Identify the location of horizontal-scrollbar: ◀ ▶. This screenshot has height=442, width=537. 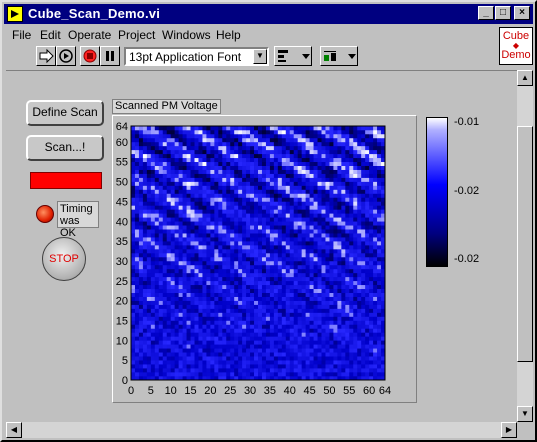
(261, 430).